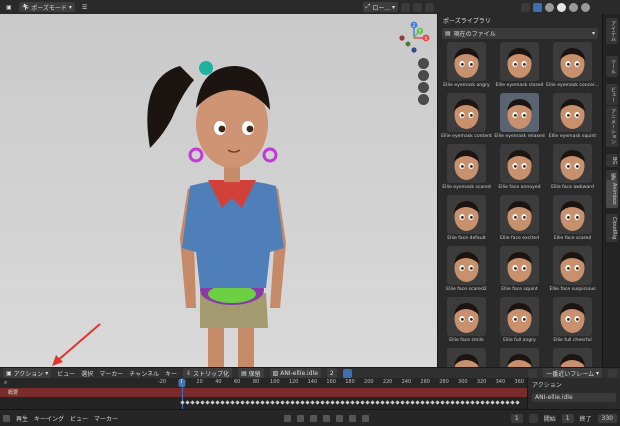  I want to click on wireframe-shading-icon, so click(549, 7).